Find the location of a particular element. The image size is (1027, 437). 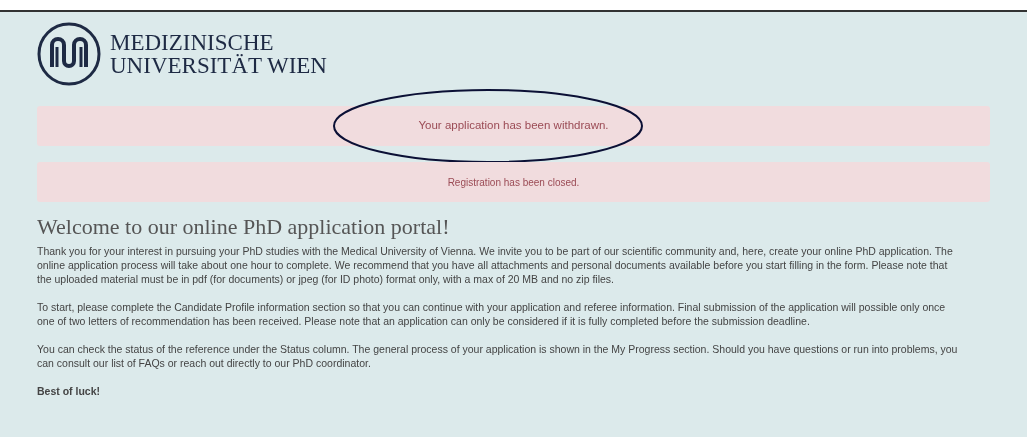

page-heading: Welcome to our online PhD application portal! is located at coordinates (244, 227).